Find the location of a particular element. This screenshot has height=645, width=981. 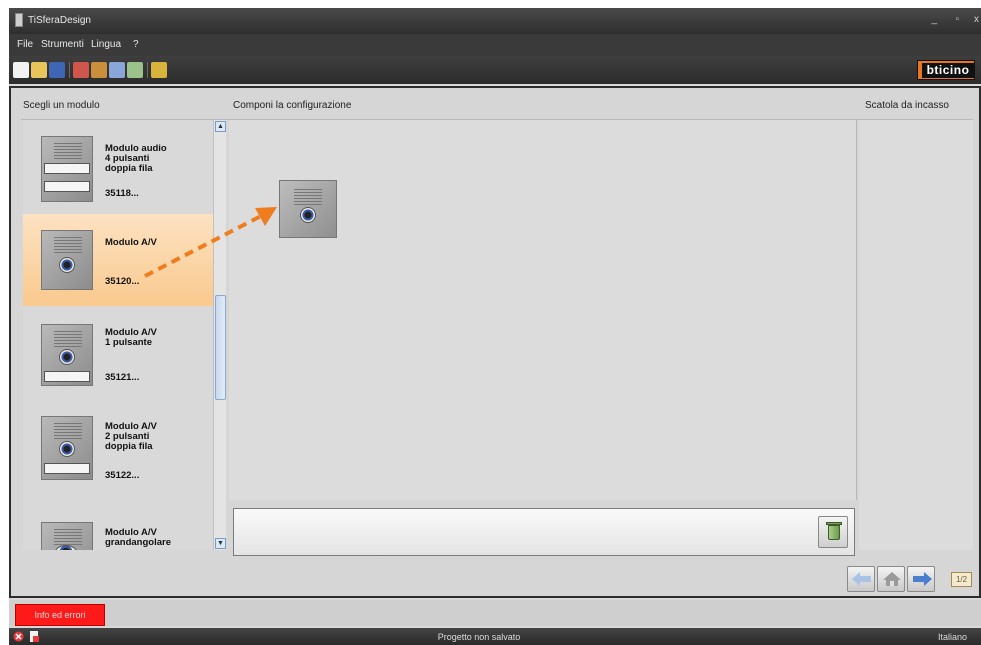

brand-logo-text: bticino is located at coordinates (948, 70).